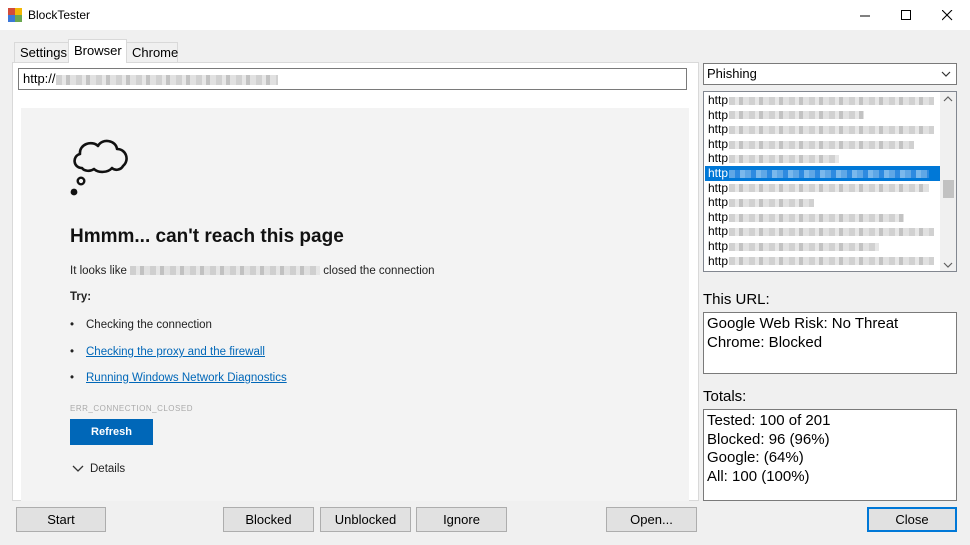 The image size is (970, 545). What do you see at coordinates (108, 469) in the screenshot?
I see `details-label: Details` at bounding box center [108, 469].